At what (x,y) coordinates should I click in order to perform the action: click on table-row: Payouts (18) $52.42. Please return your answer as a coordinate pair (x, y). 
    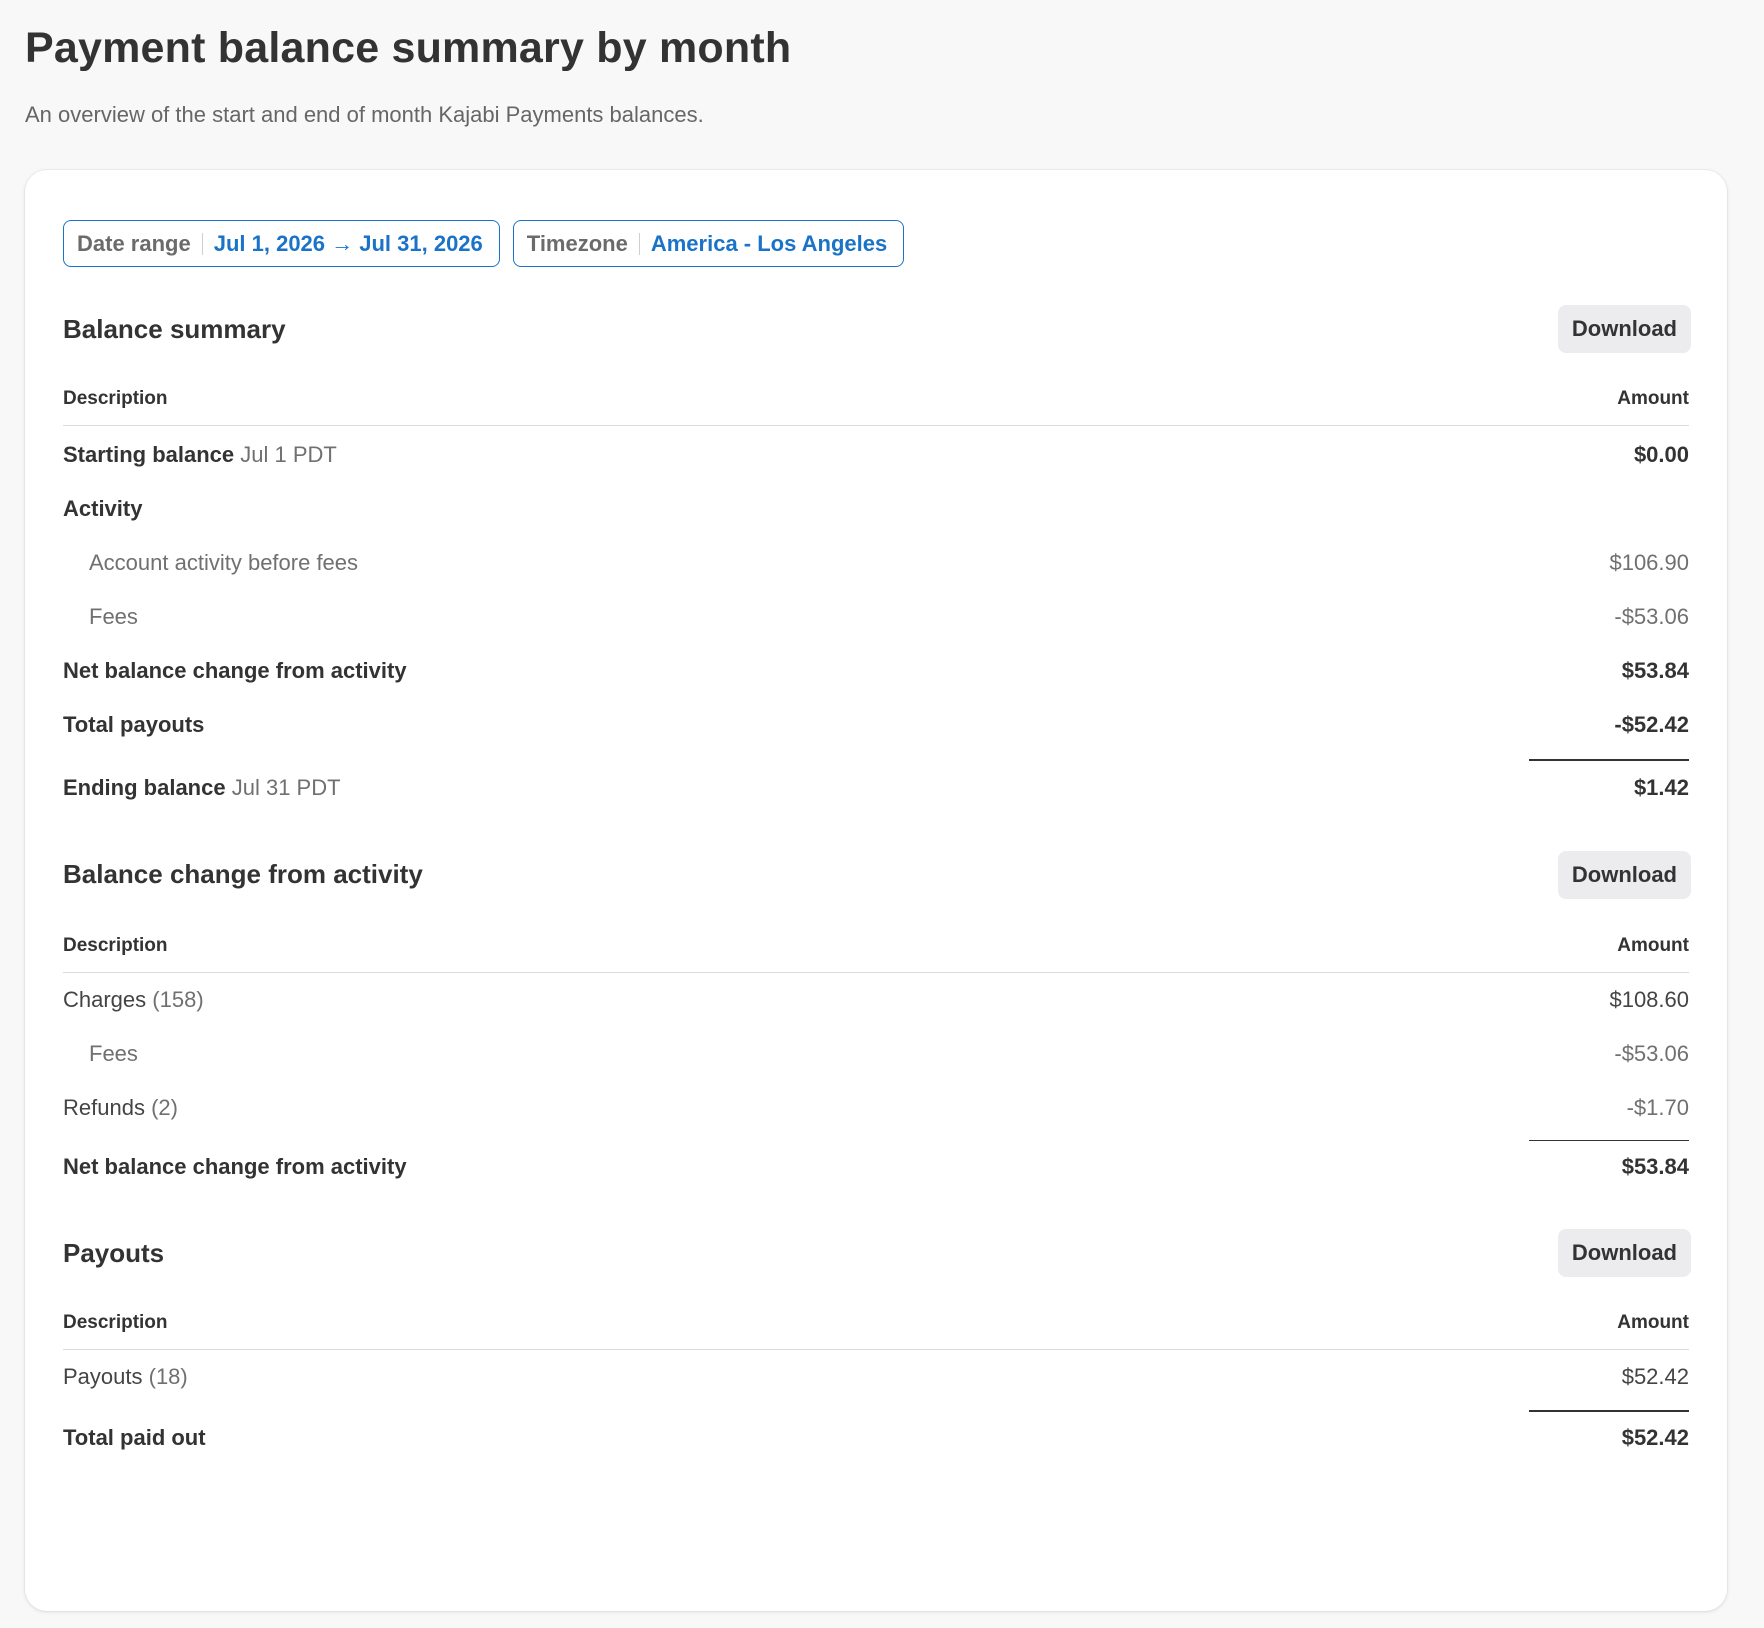
    Looking at the image, I should click on (876, 1377).